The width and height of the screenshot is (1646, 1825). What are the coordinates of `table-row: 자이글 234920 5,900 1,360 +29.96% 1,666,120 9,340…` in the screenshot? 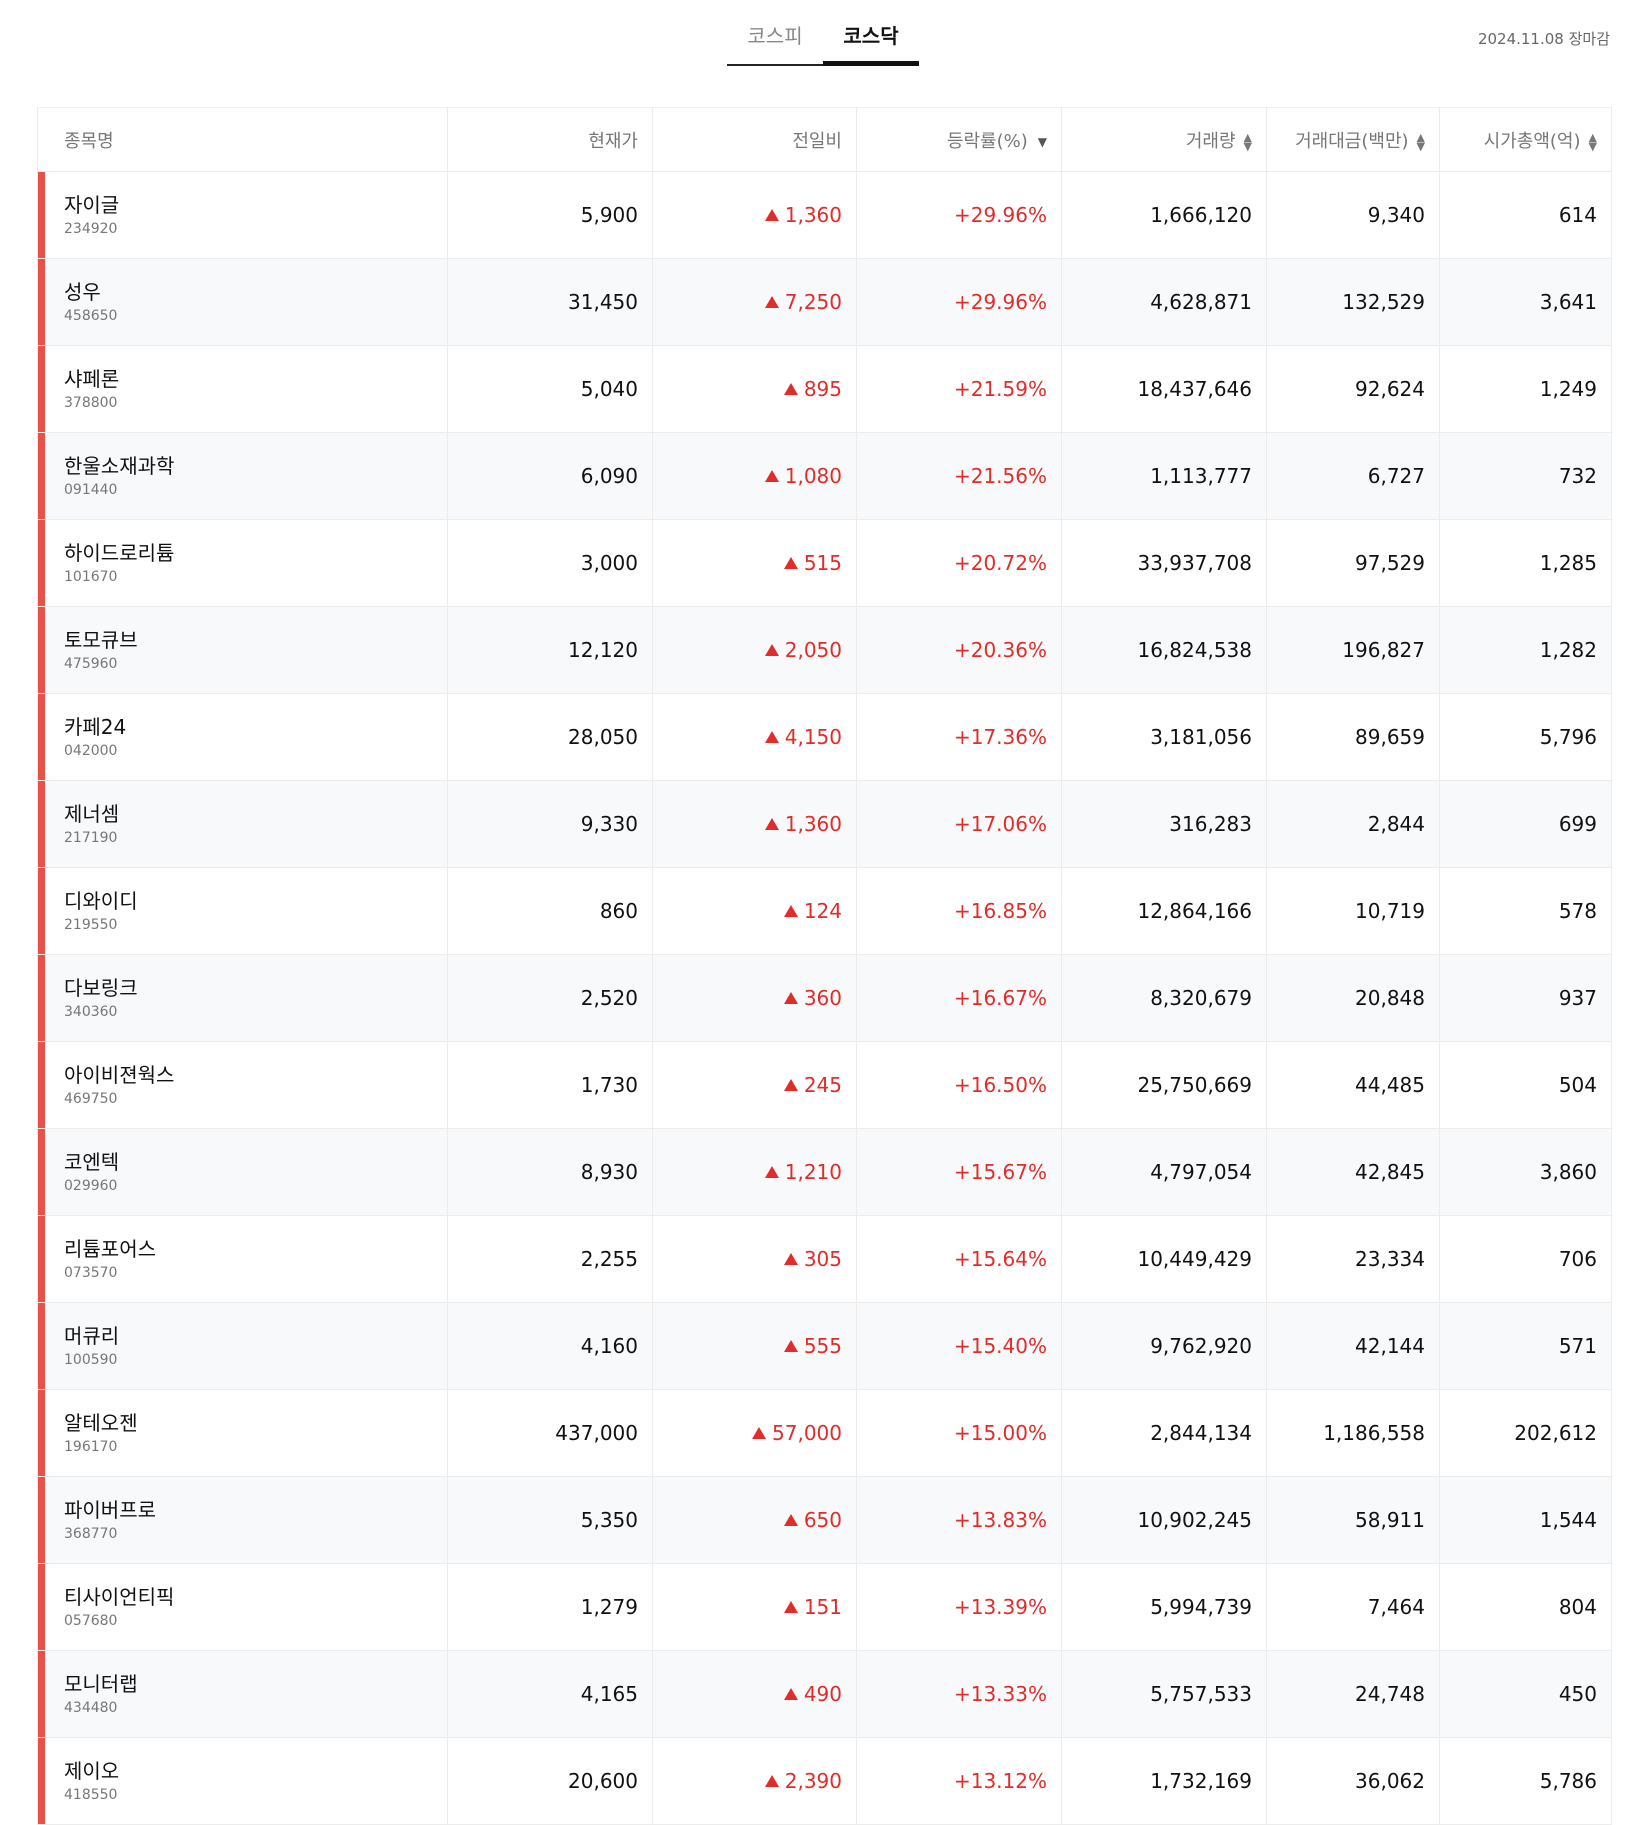 It's located at (824, 215).